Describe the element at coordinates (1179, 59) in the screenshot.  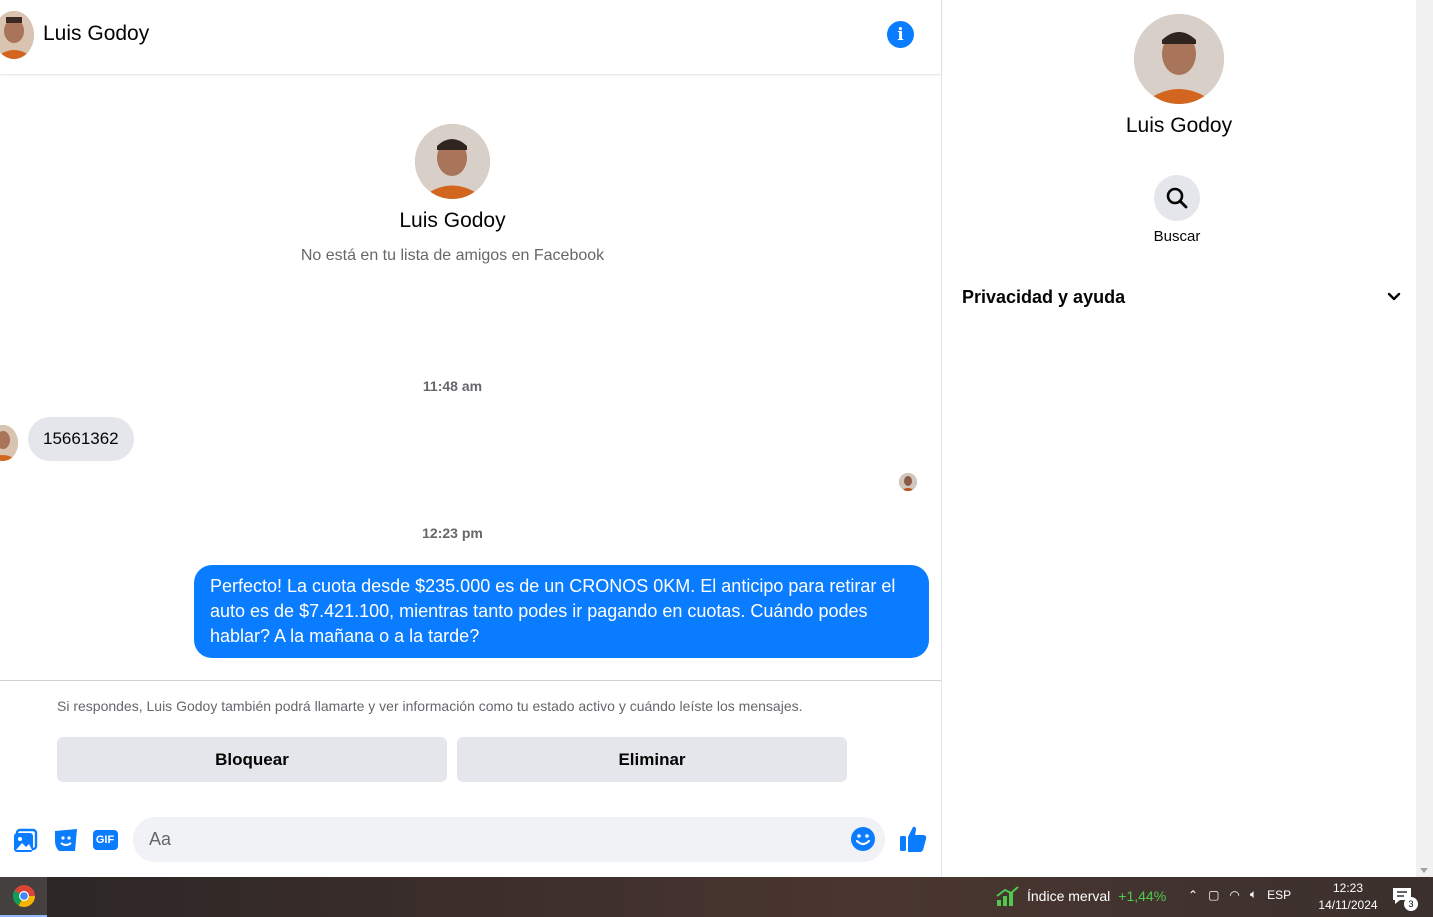
I see `details-avatar` at that location.